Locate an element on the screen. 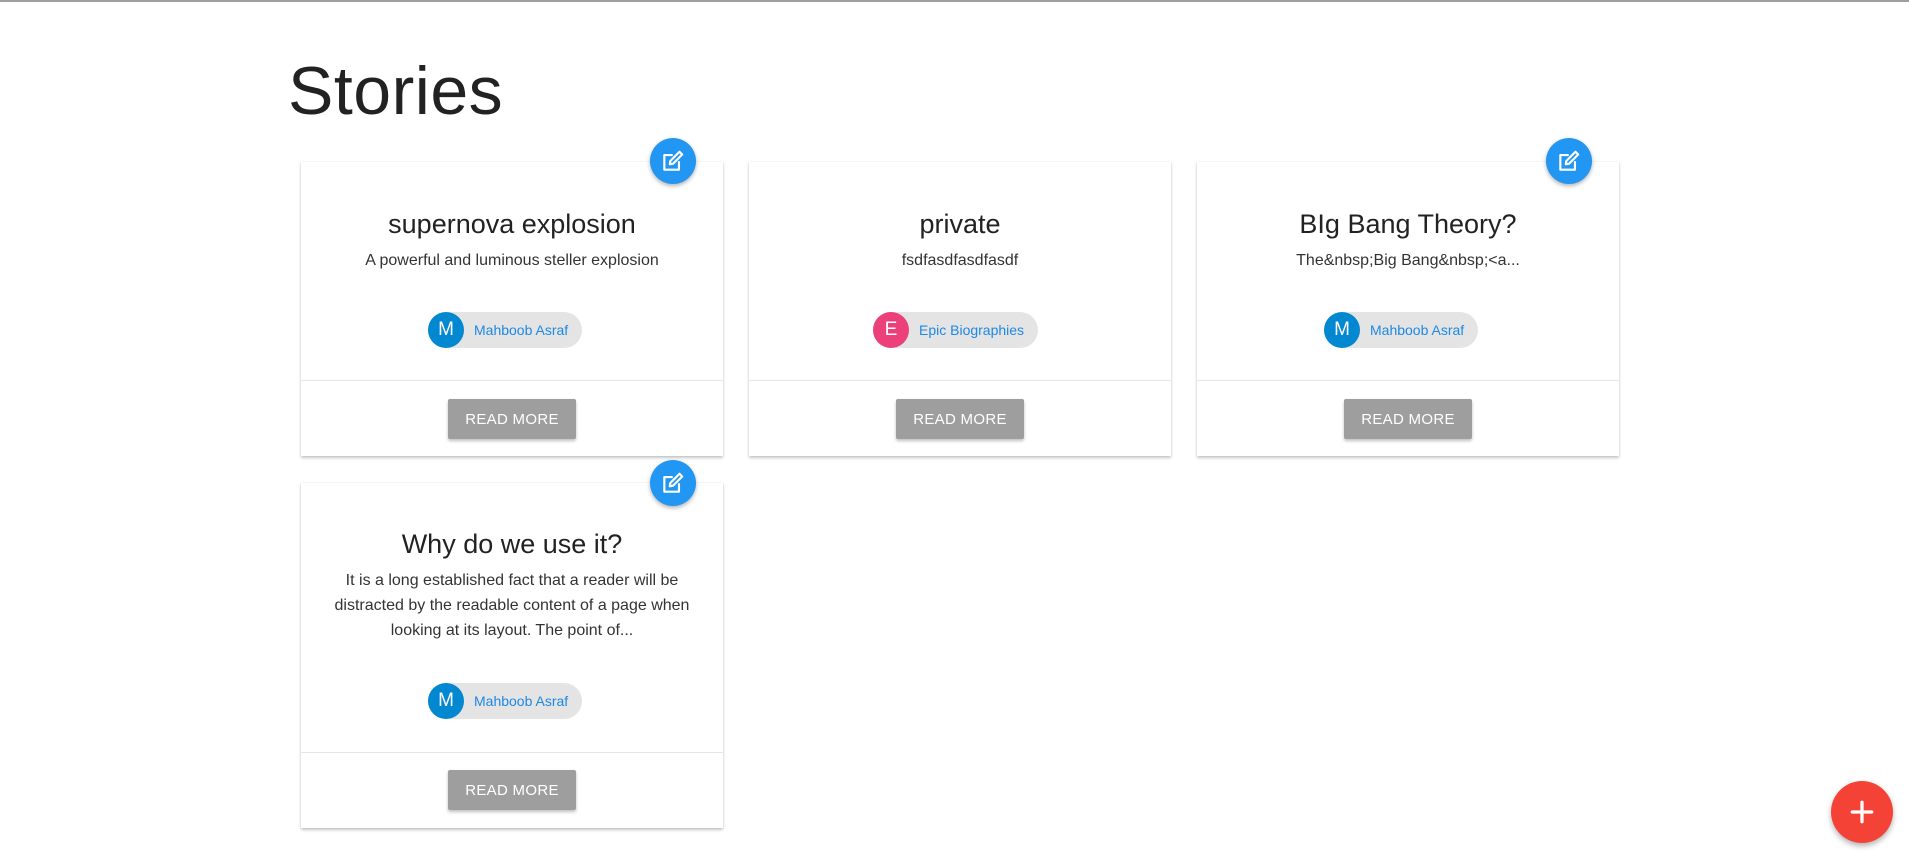 The image size is (1909, 867). add-story-button is located at coordinates (1862, 812).